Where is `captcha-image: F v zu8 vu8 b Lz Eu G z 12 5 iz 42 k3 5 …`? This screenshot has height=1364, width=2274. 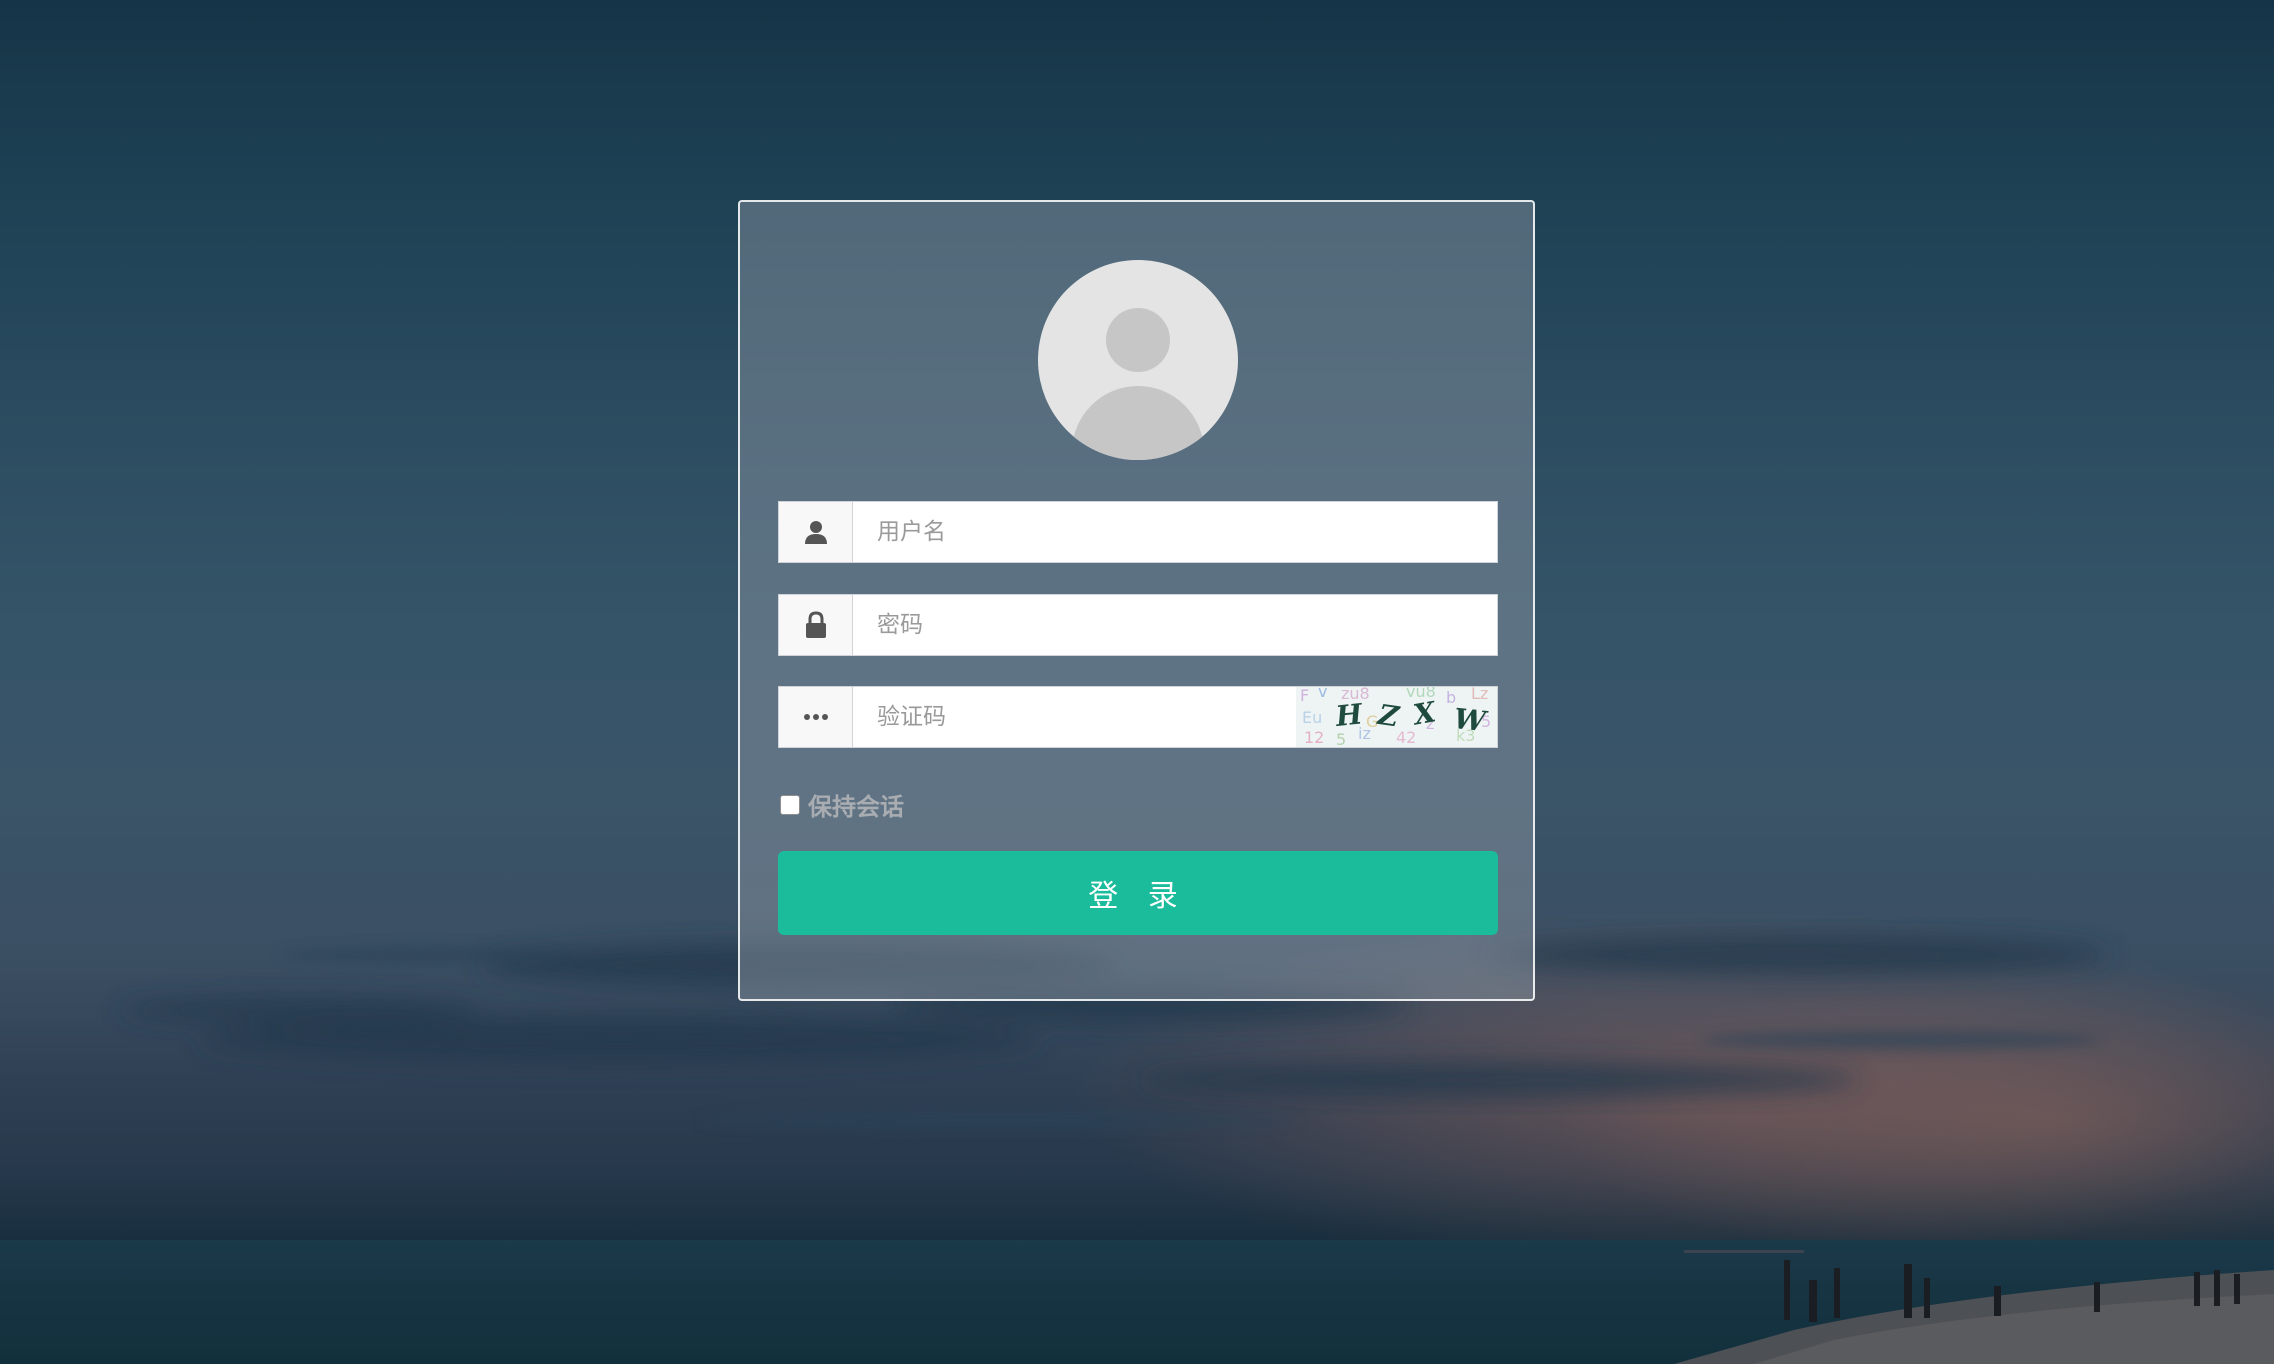 captcha-image: F v zu8 vu8 b Lz Eu G z 12 5 iz 42 k3 5 … is located at coordinates (1396, 717).